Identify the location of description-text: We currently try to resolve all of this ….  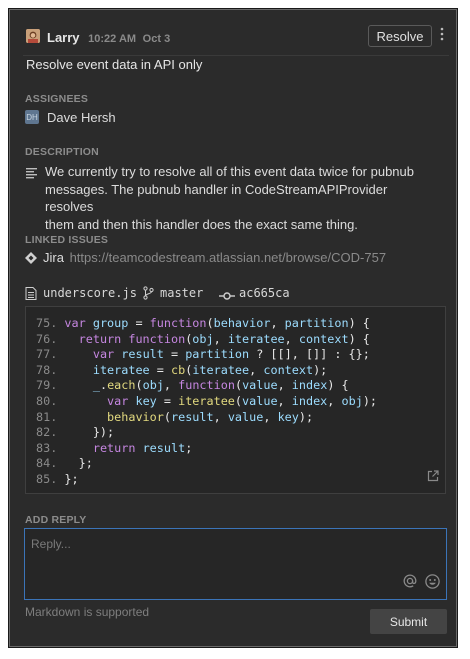
(235, 198).